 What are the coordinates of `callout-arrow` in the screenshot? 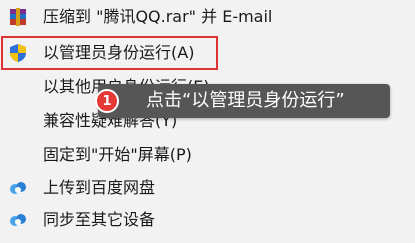 It's located at (123, 101).